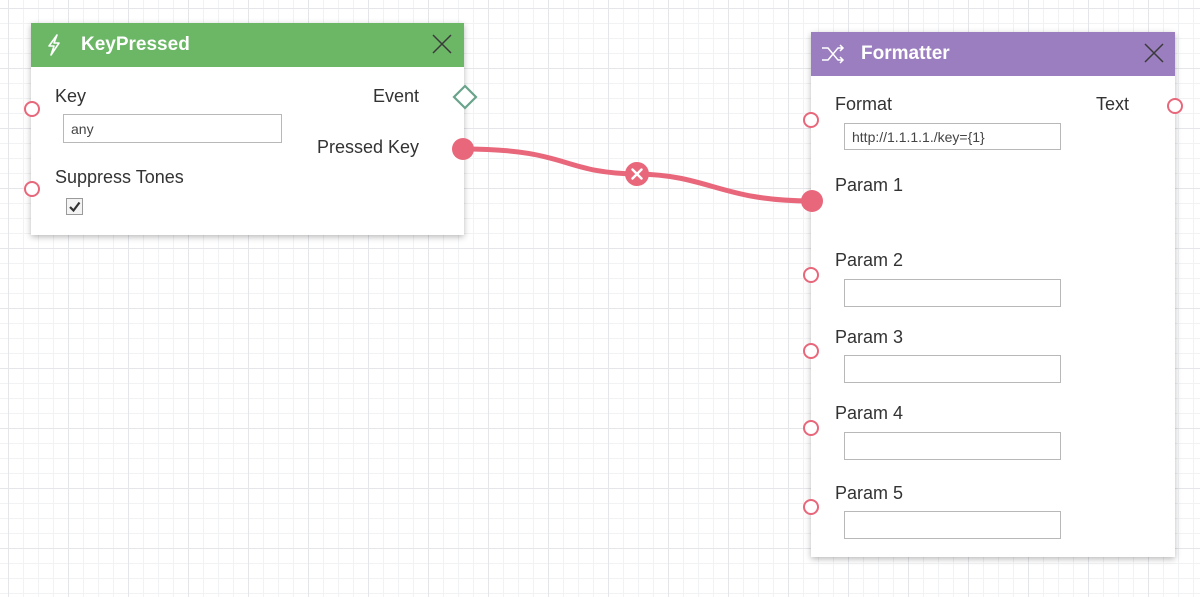  I want to click on delete-connection-button, so click(637, 174).